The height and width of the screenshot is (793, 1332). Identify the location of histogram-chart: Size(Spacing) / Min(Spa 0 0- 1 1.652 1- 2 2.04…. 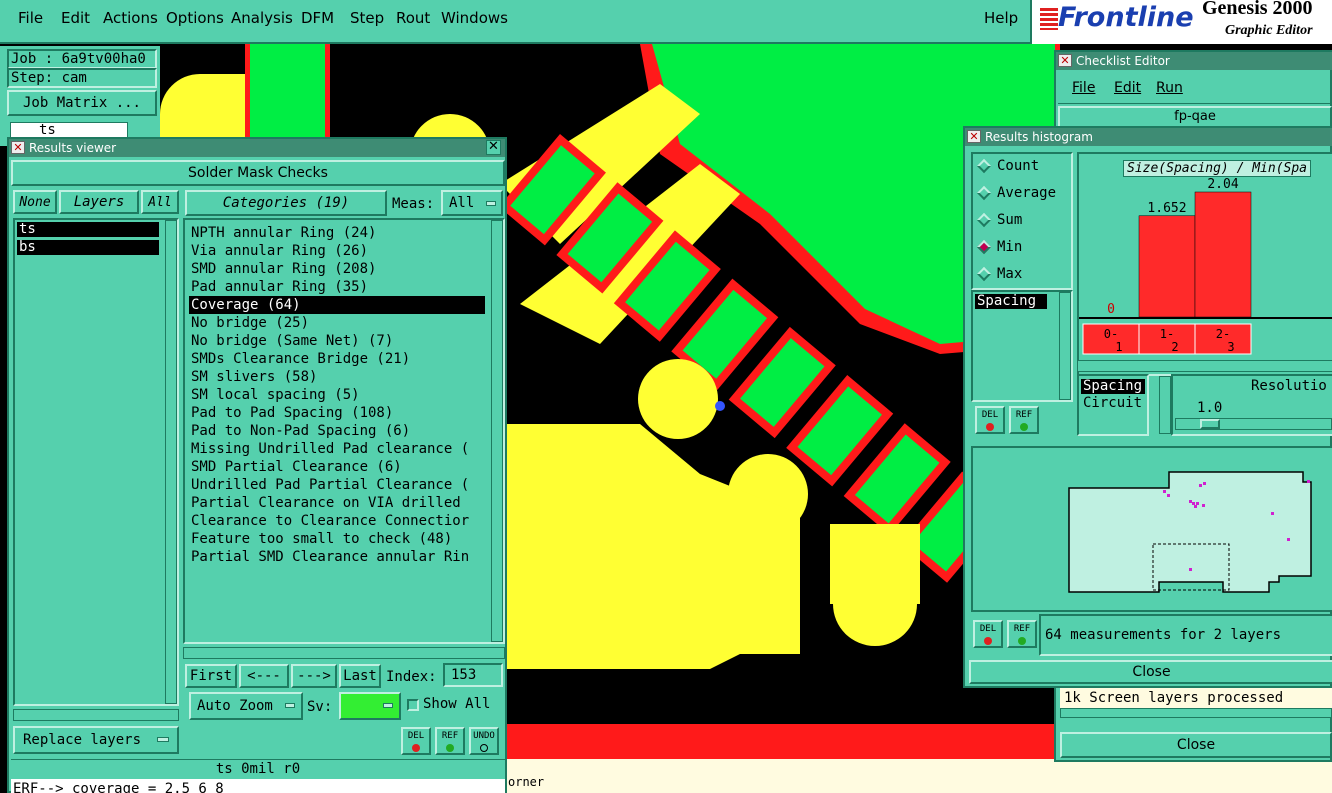
(1204, 264).